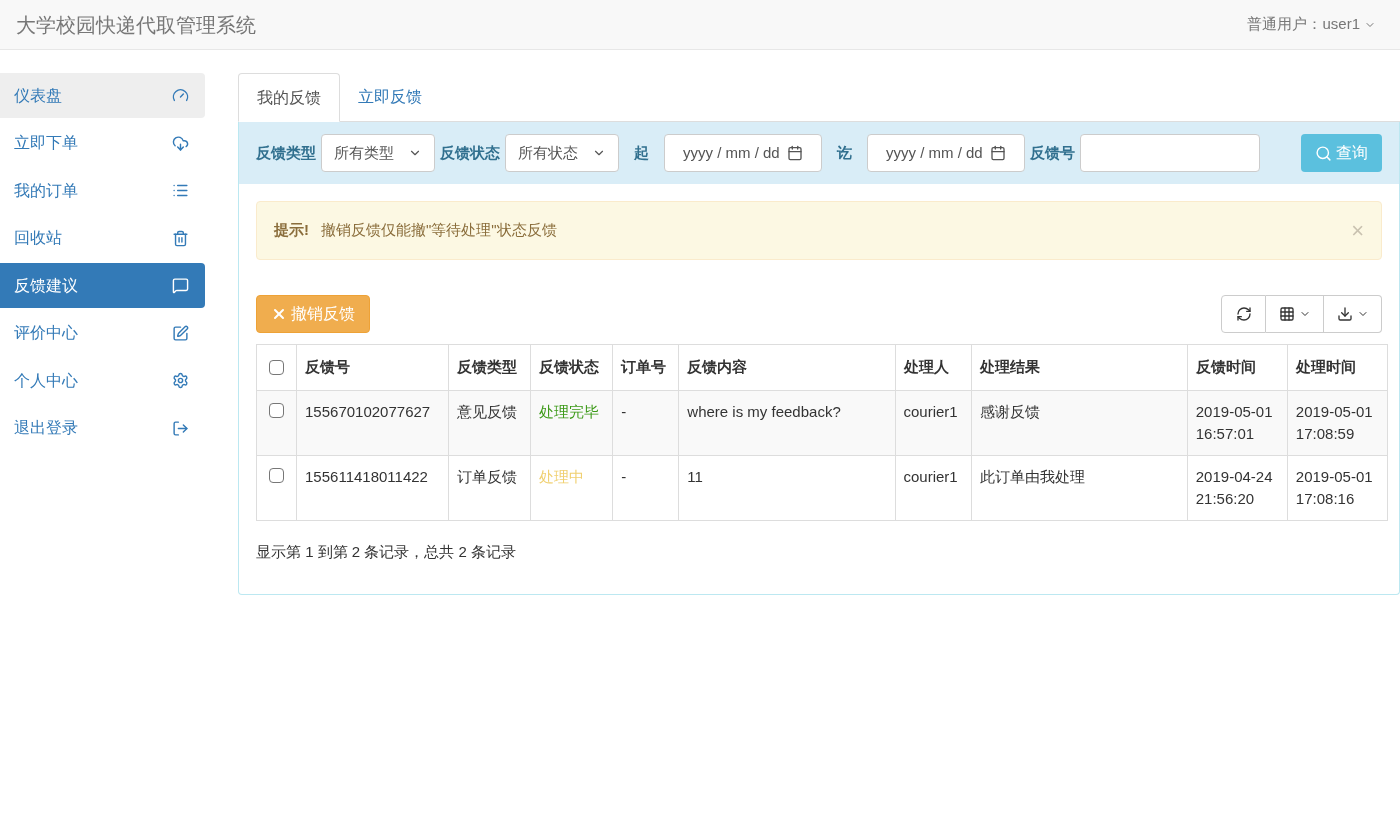  Describe the element at coordinates (1334, 422) in the screenshot. I see `table-cell: 2019-05-01 17:08:59` at that location.